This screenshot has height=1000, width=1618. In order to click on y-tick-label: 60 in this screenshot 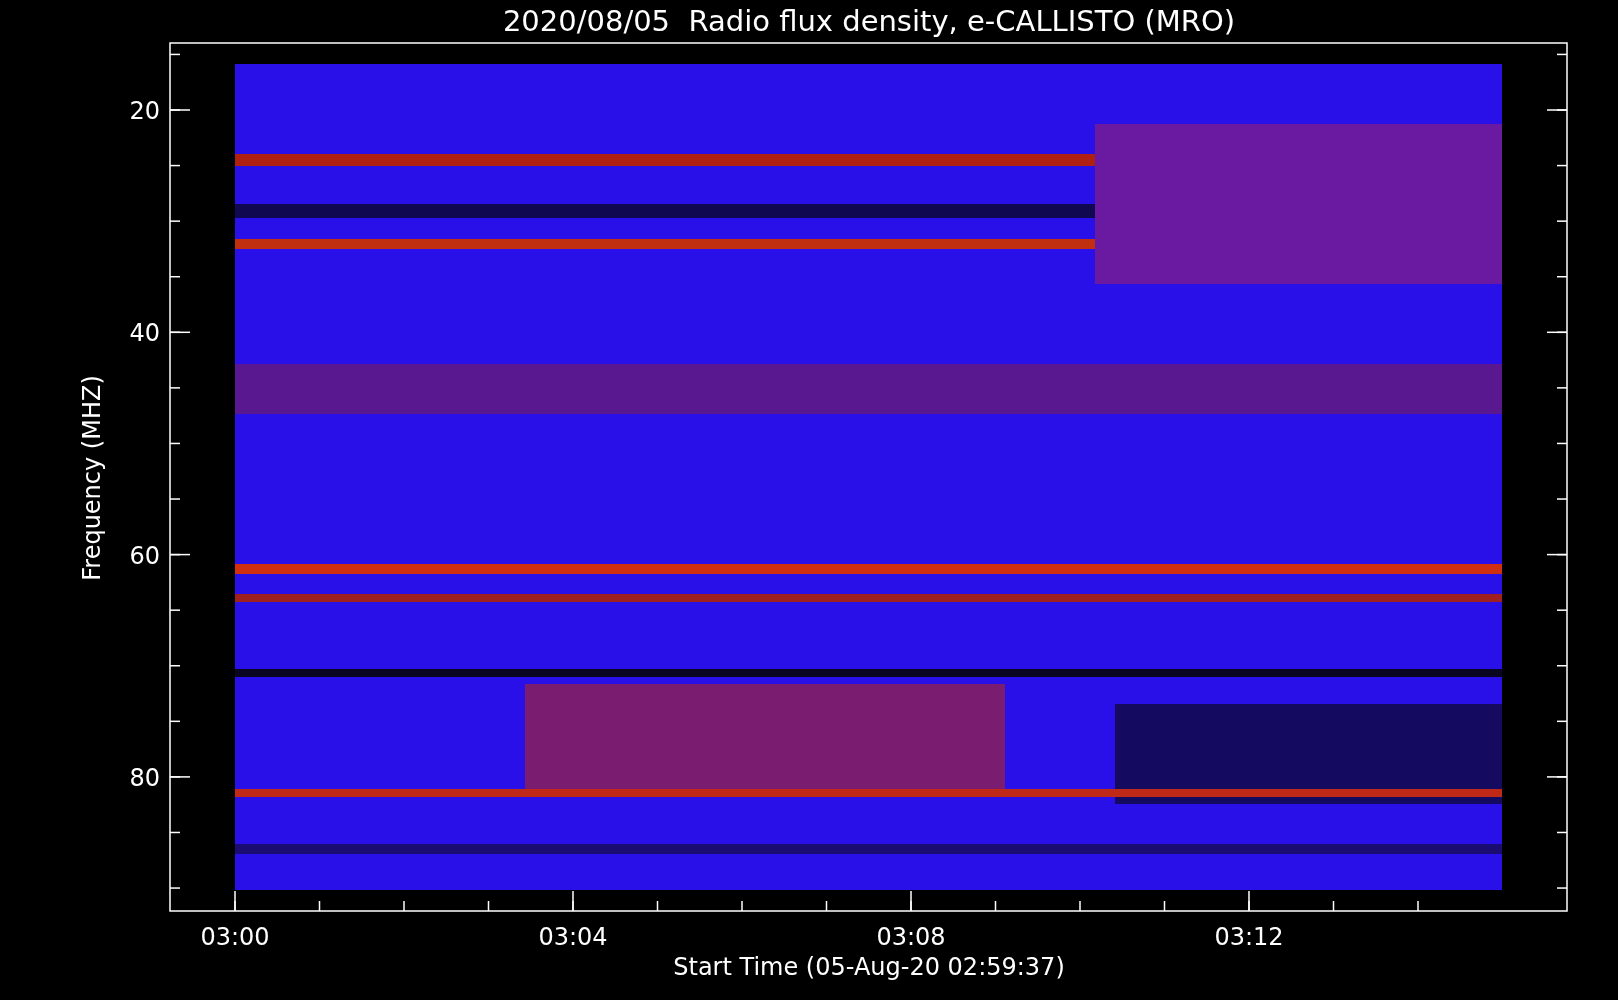, I will do `click(144, 555)`.